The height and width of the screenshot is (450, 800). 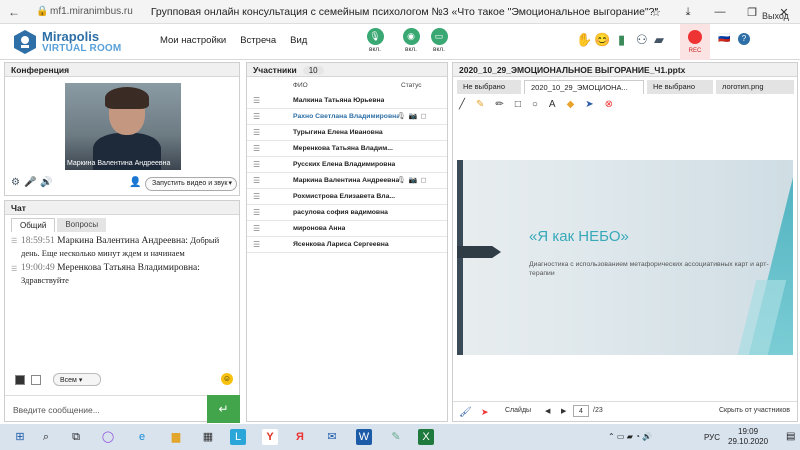 What do you see at coordinates (609, 106) in the screenshot?
I see `clear-icon: ⊗` at bounding box center [609, 106].